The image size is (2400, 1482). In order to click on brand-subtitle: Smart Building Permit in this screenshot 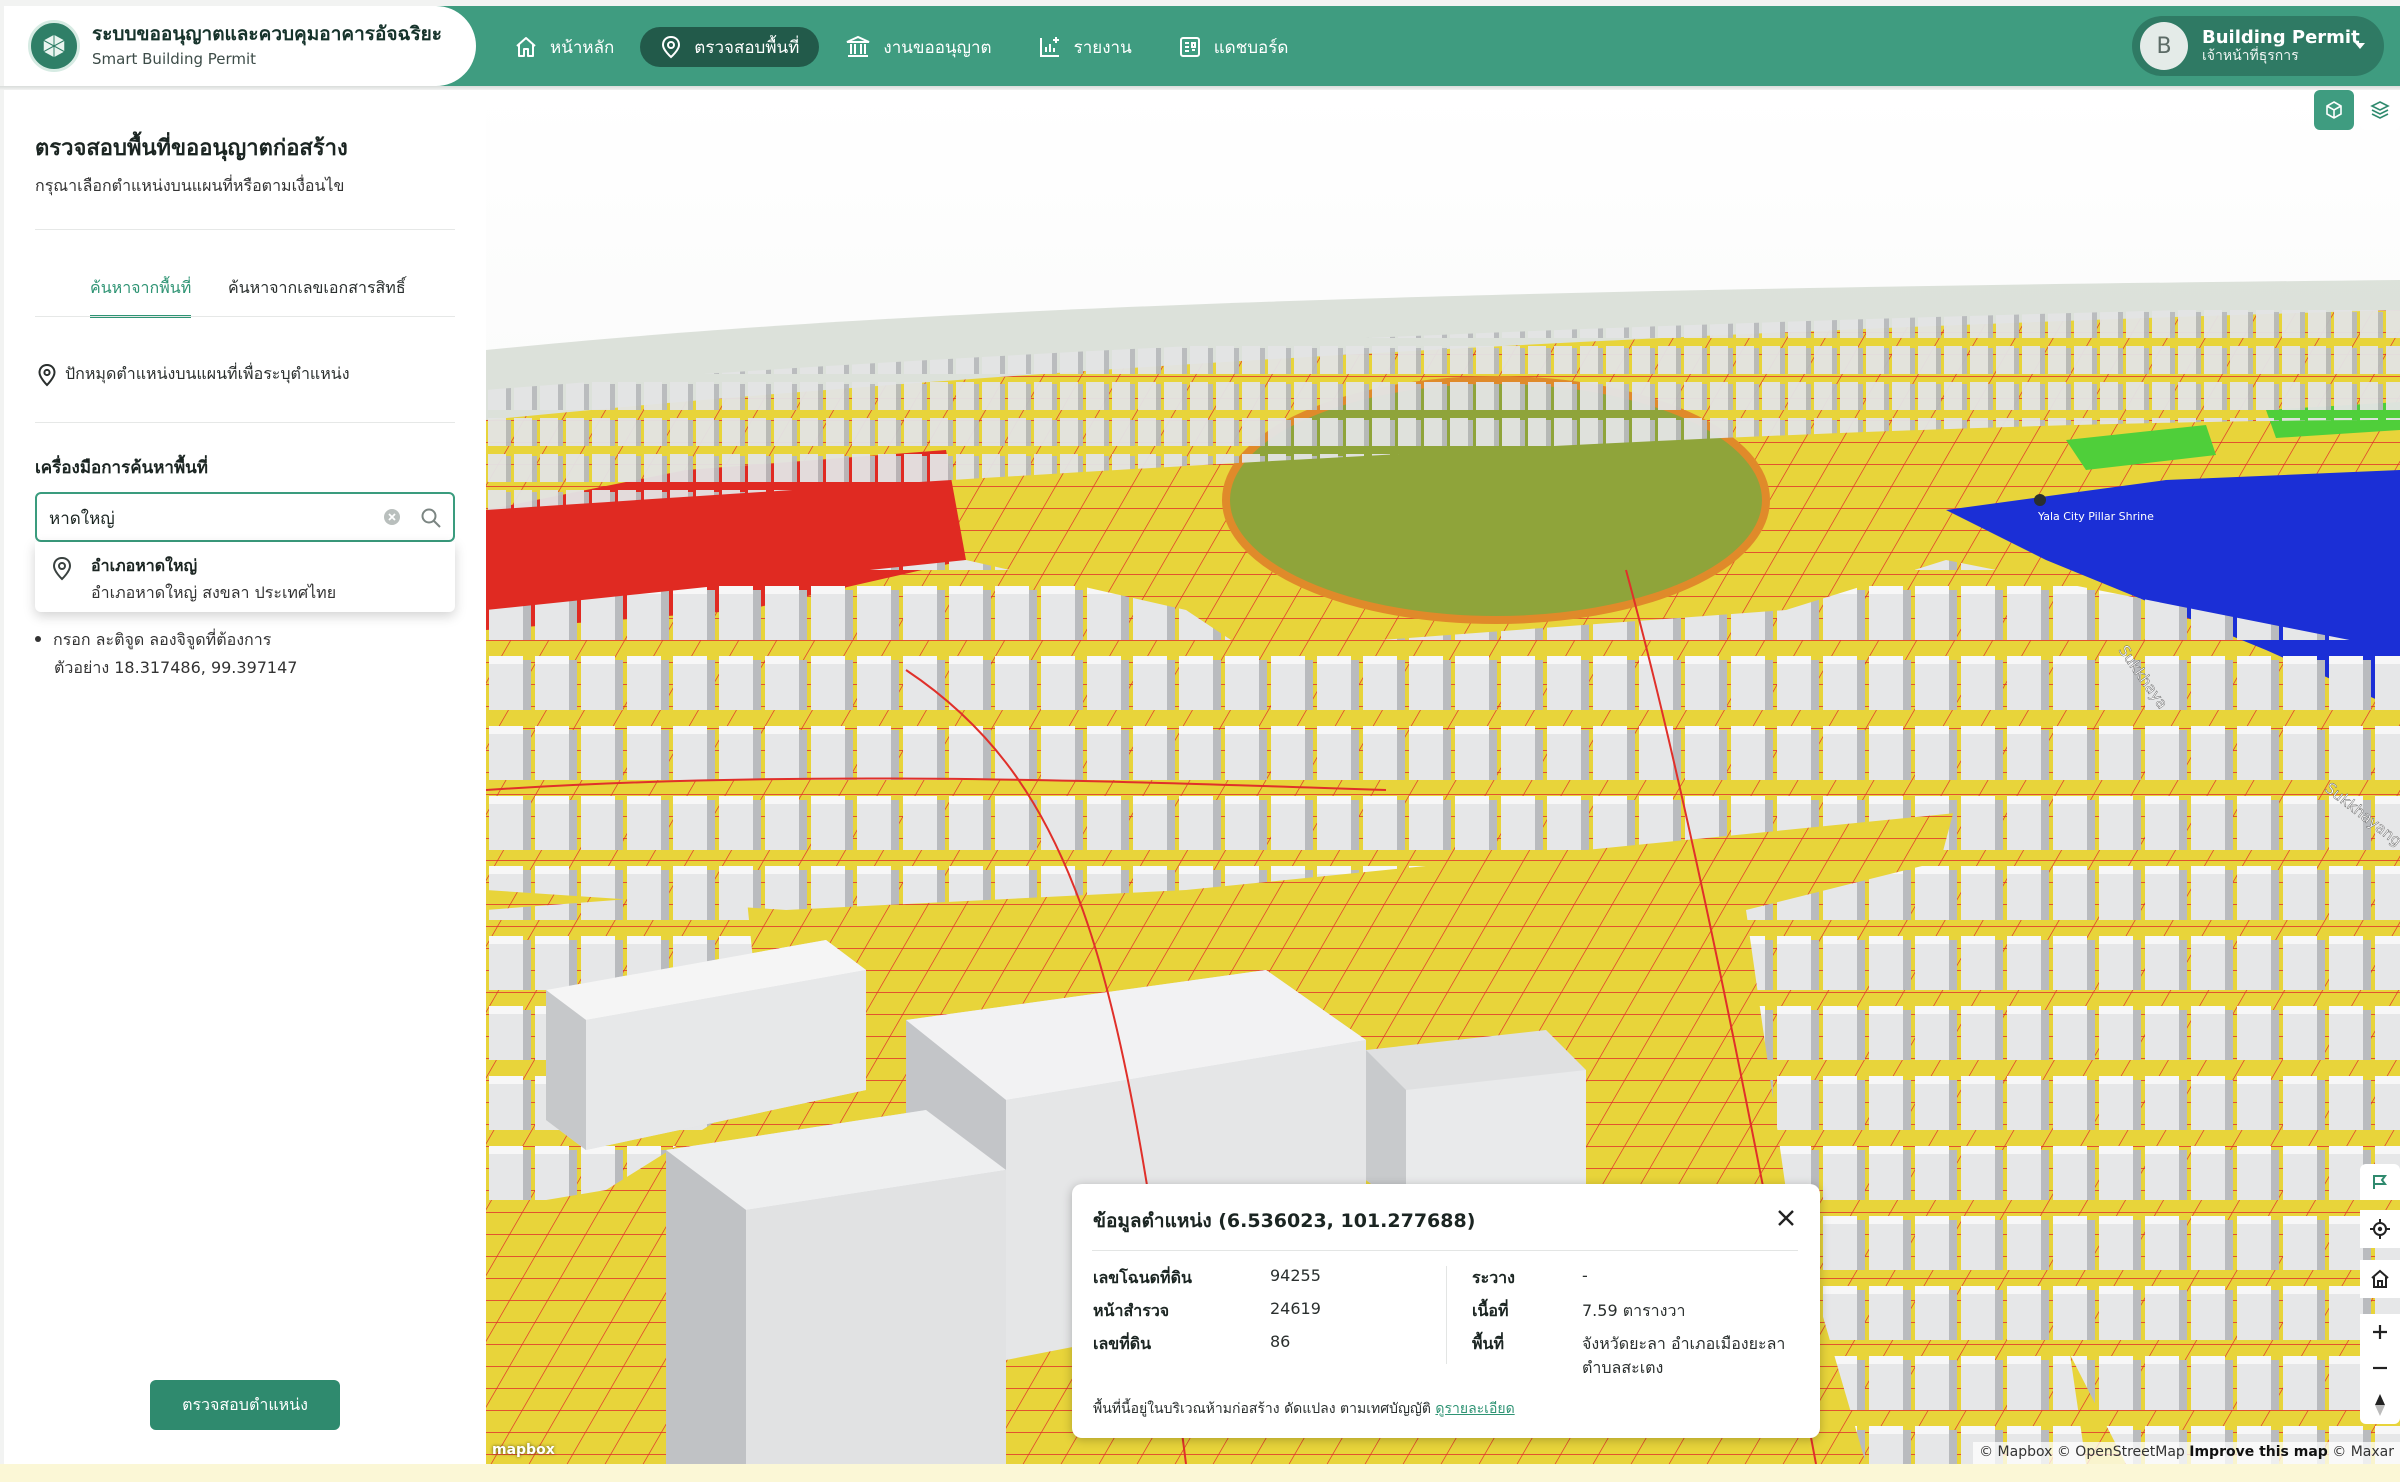, I will do `click(174, 58)`.